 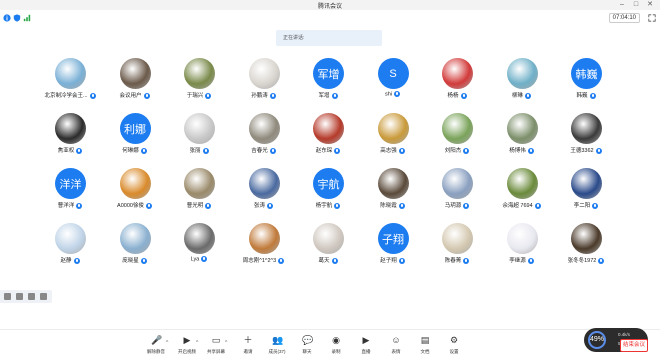 I want to click on participant-tile: 佘海超 7694, so click(x=522, y=193).